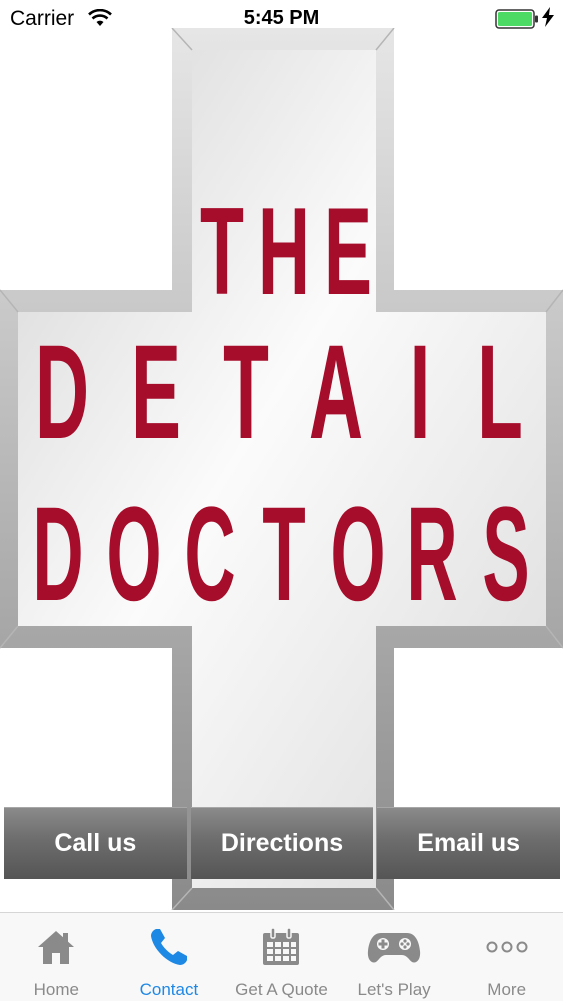 This screenshot has width=563, height=1001. I want to click on status-bar: Carrier 5:45 PM, so click(281, 19).